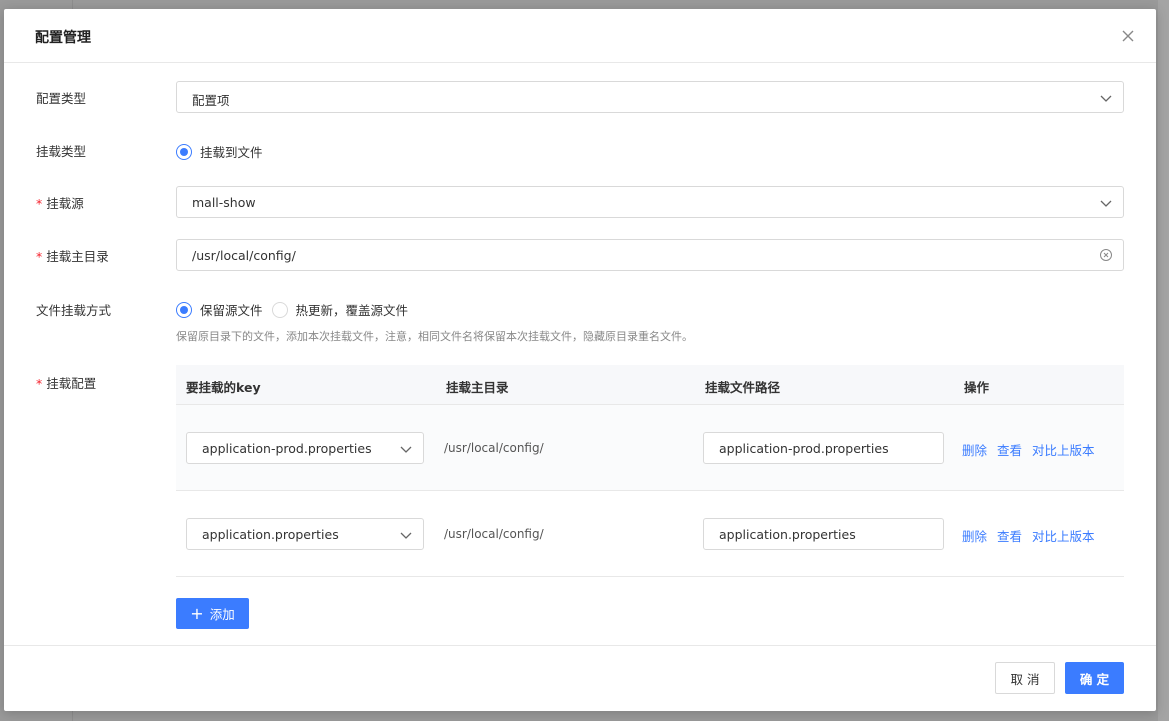 This screenshot has width=1169, height=721. Describe the element at coordinates (72, 256) in the screenshot. I see `mount-dir-label: * 挂载主目录` at that location.